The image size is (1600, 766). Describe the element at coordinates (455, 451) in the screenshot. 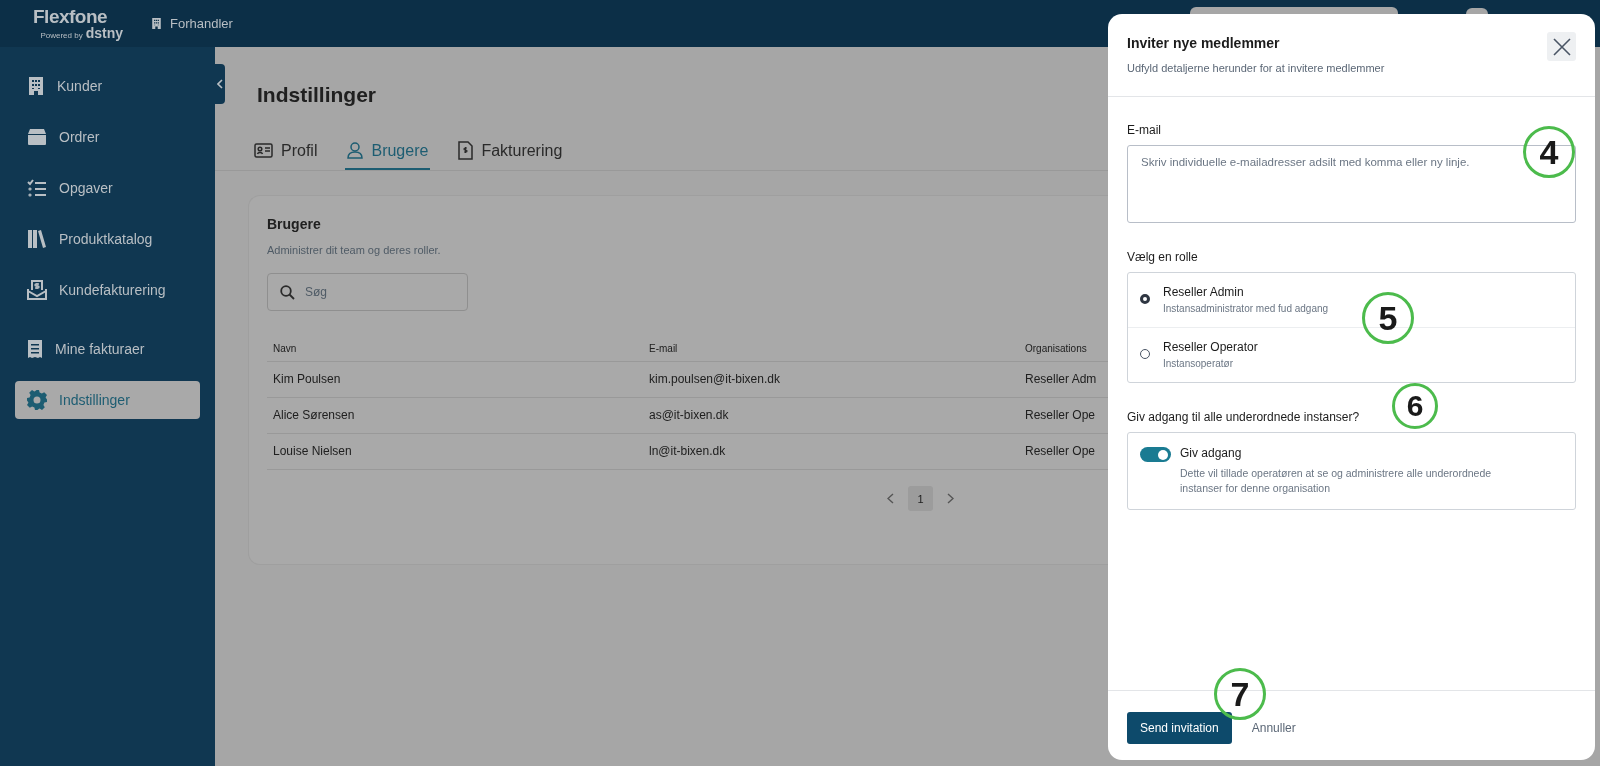

I see `table-cell: Louise Nielsen` at that location.